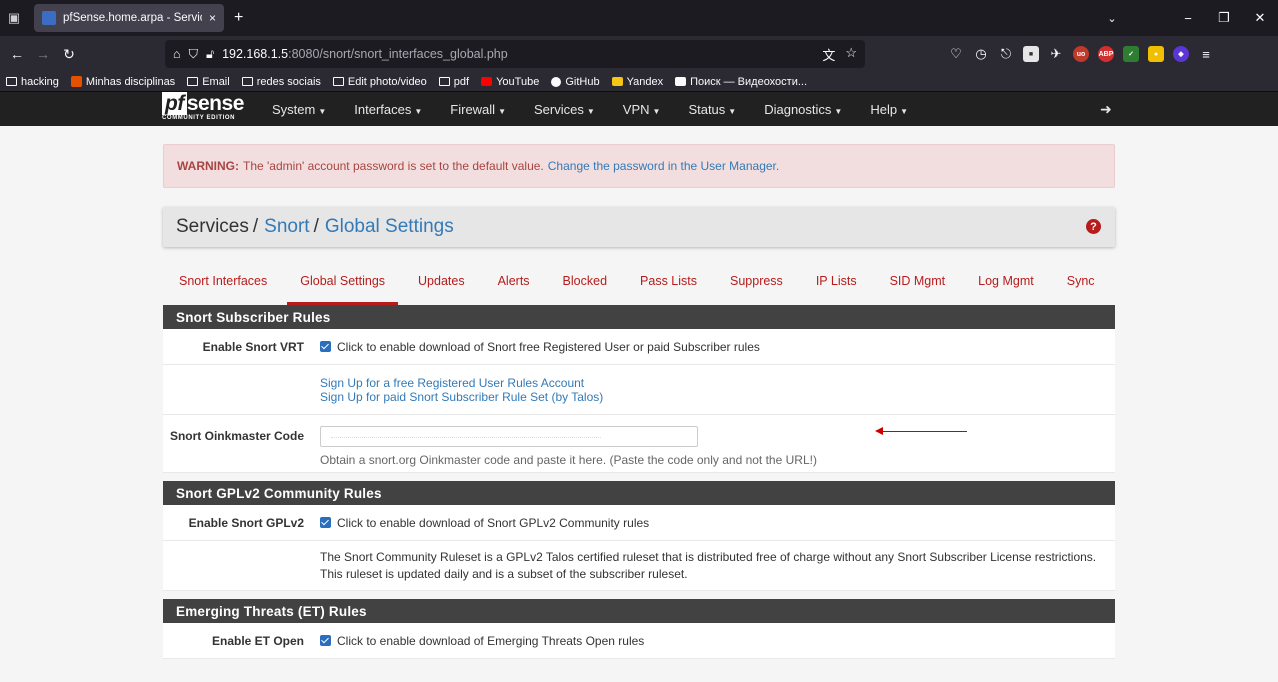 The width and height of the screenshot is (1278, 682). I want to click on tab-sid-mgmt: SID Mgmt, so click(918, 285).